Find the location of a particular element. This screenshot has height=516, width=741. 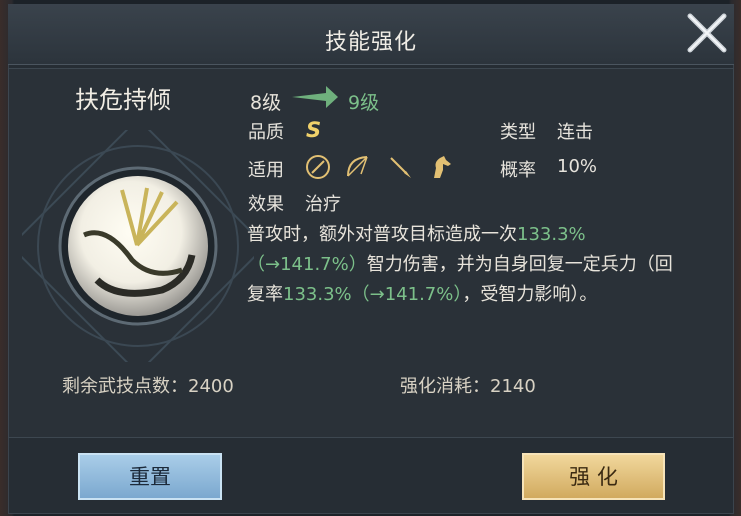

close-icon is located at coordinates (707, 33).